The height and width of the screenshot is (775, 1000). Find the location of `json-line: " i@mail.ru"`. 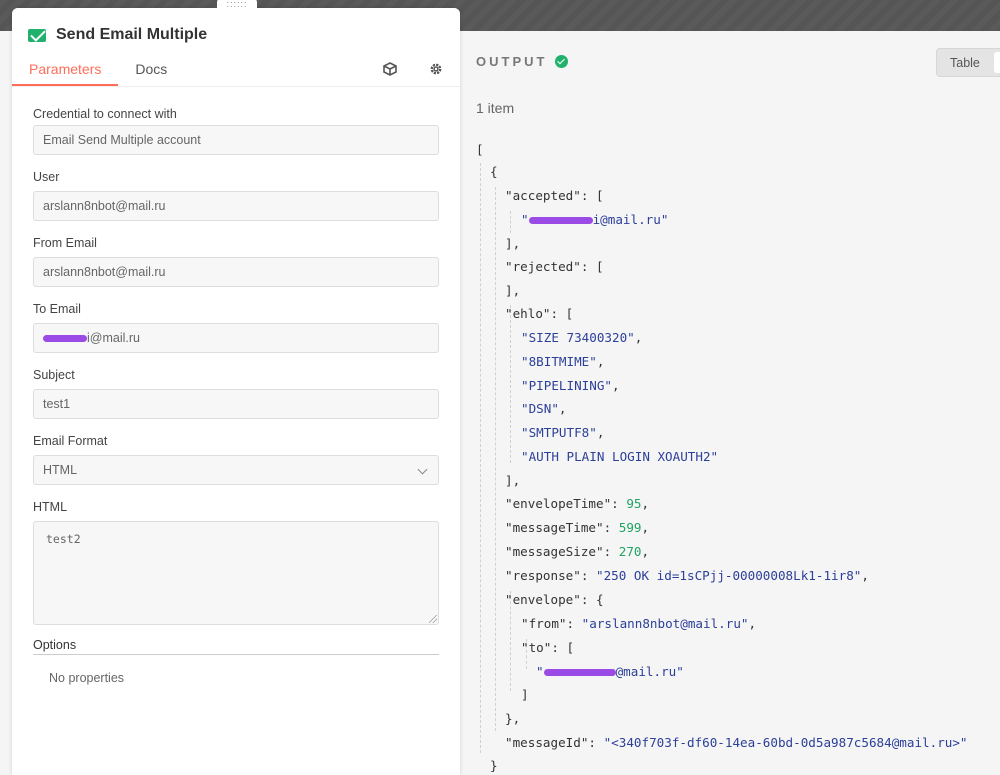

json-line: " i@mail.ru" is located at coordinates (595, 219).